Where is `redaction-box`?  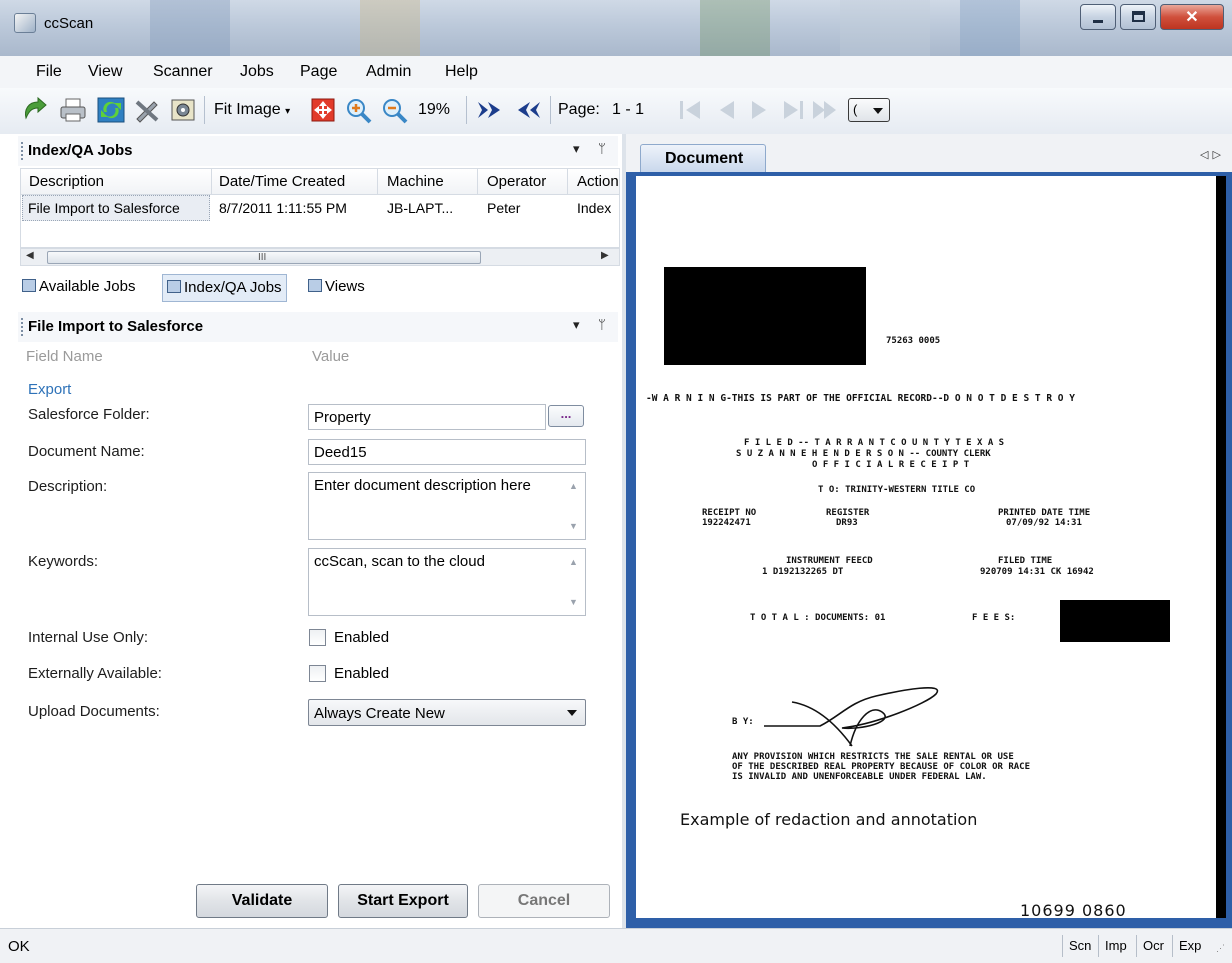
redaction-box is located at coordinates (1115, 621).